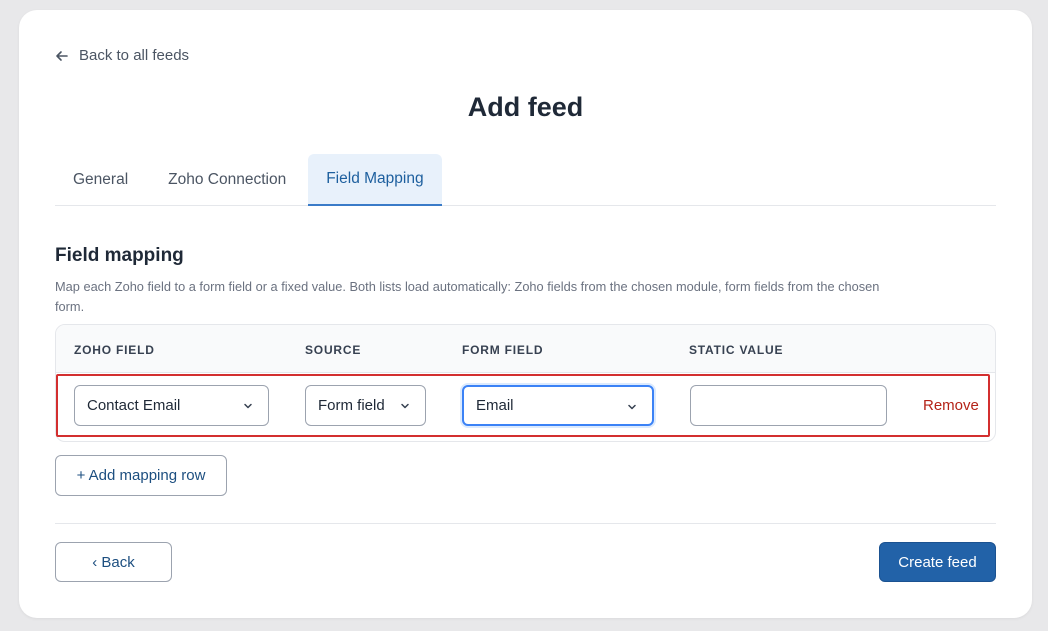  Describe the element at coordinates (100, 179) in the screenshot. I see `tab-general: General` at that location.